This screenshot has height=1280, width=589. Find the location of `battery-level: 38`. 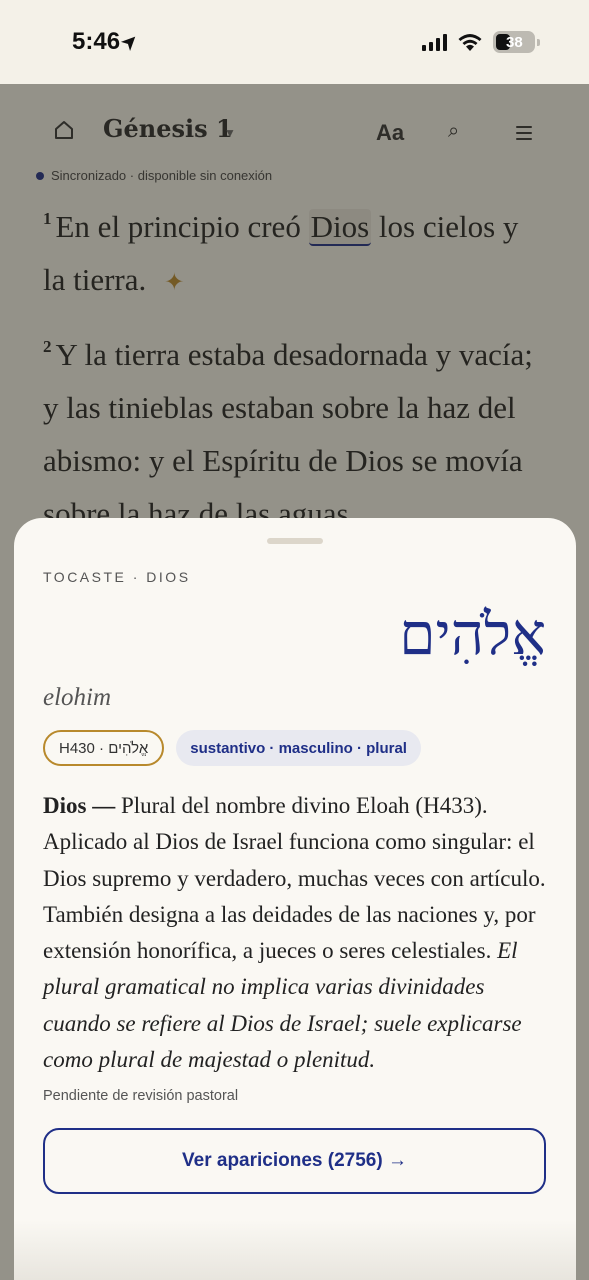

battery-level: 38 is located at coordinates (514, 42).